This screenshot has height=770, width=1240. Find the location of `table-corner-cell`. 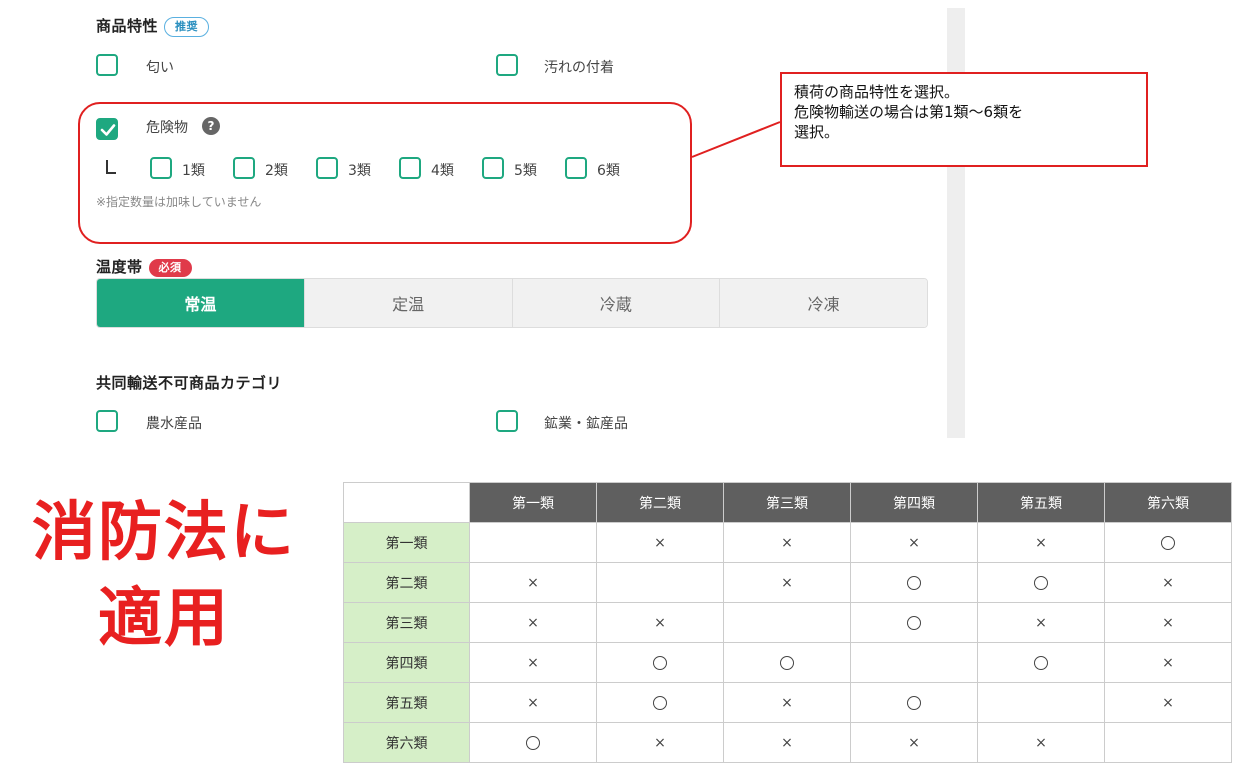

table-corner-cell is located at coordinates (406, 502).